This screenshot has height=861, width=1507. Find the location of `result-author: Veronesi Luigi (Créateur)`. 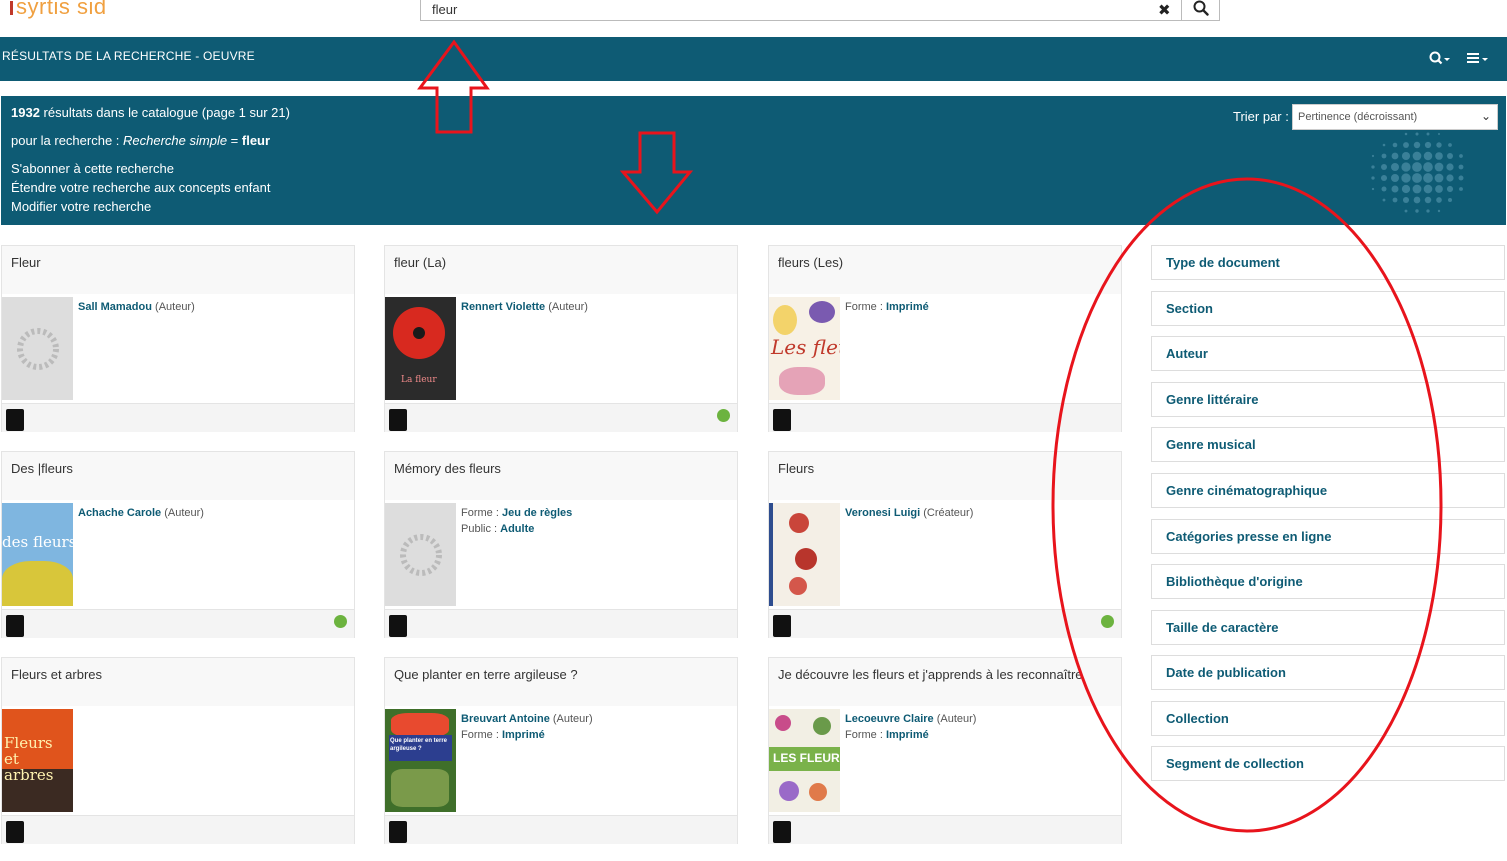

result-author: Veronesi Luigi (Créateur) is located at coordinates (909, 513).